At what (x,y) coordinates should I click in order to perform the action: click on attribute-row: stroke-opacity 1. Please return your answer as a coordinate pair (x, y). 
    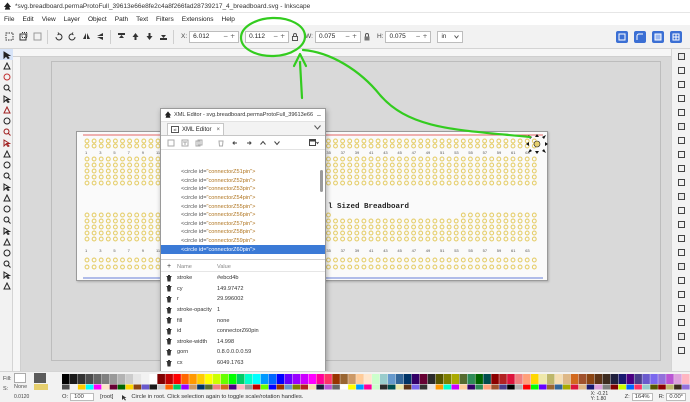
    Looking at the image, I should click on (243, 310).